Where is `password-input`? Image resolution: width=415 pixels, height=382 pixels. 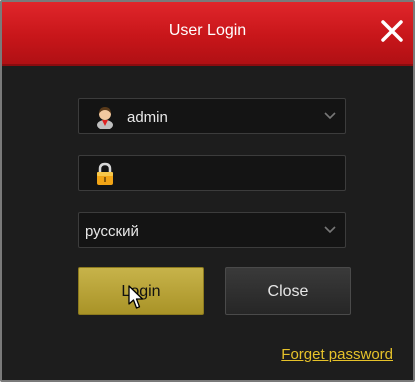
password-input is located at coordinates (212, 173).